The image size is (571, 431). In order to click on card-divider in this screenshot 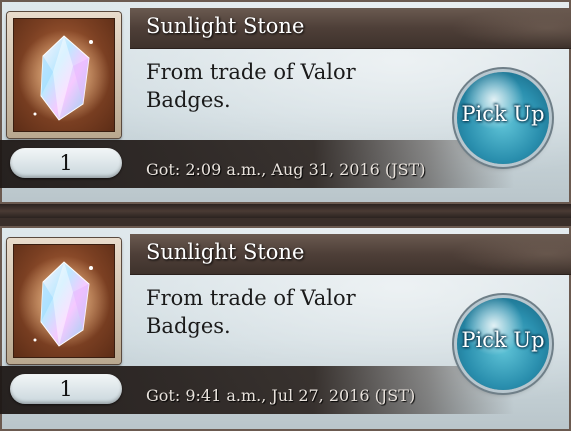, I will do `click(285, 211)`.